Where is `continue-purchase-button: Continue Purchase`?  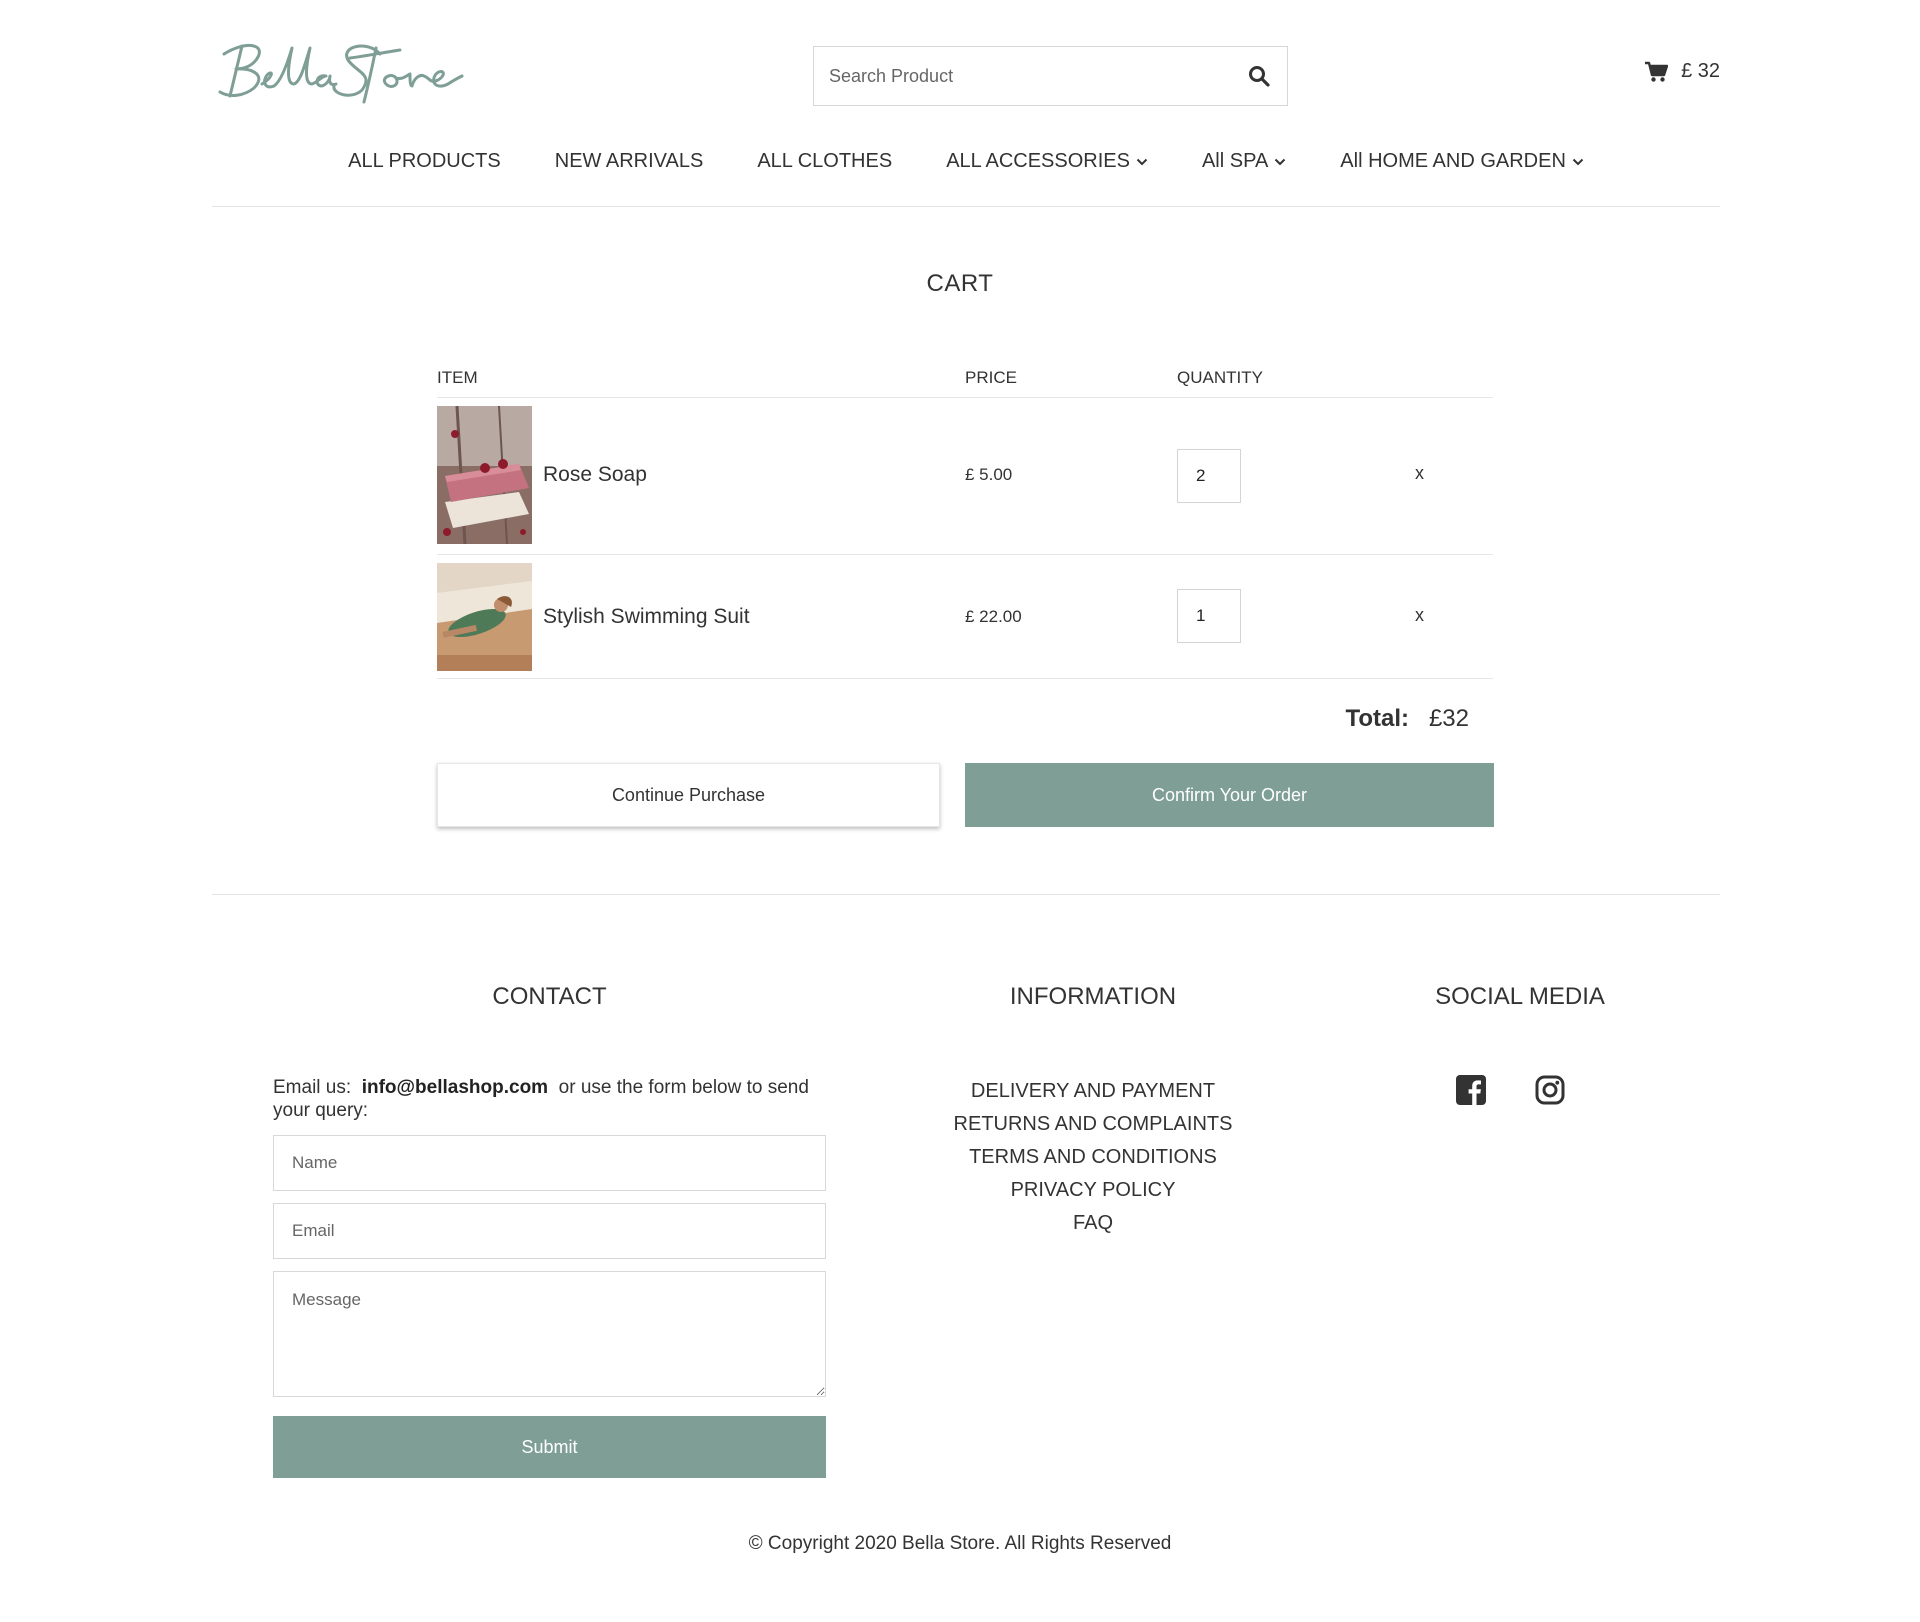
continue-purchase-button: Continue Purchase is located at coordinates (688, 795).